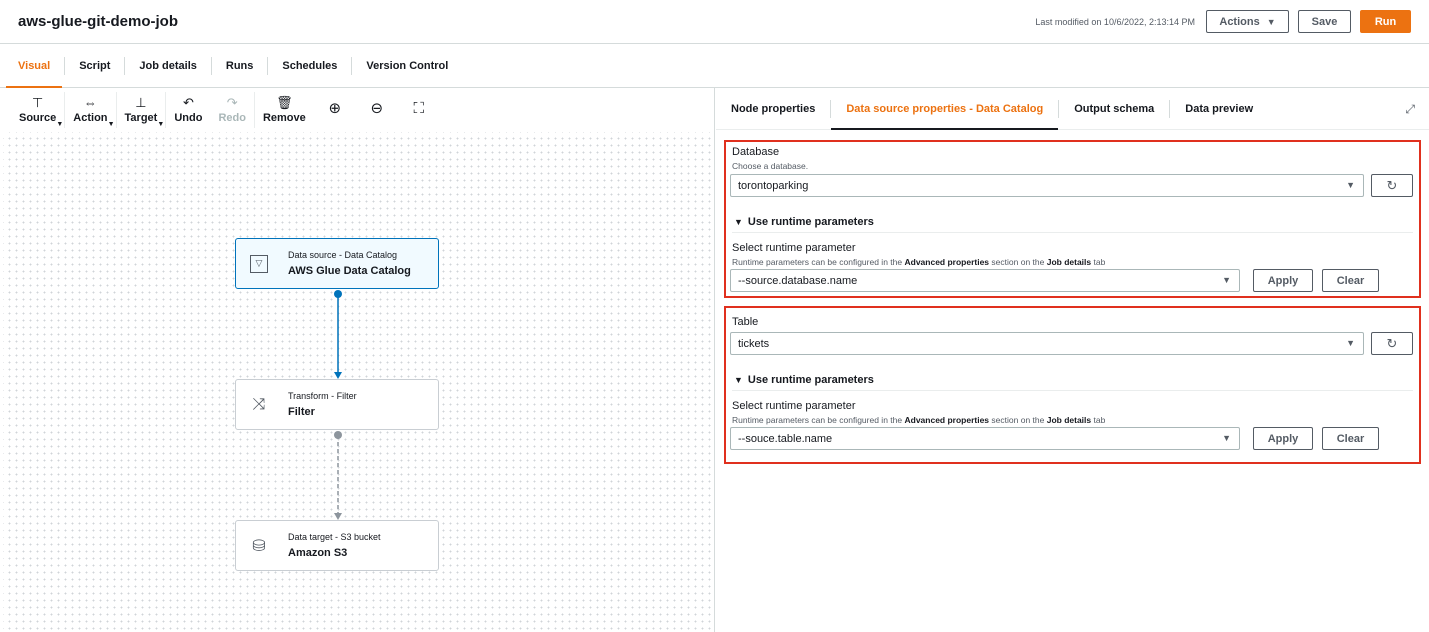  What do you see at coordinates (259, 263) in the screenshot?
I see `data-catalog-icon: ▽` at bounding box center [259, 263].